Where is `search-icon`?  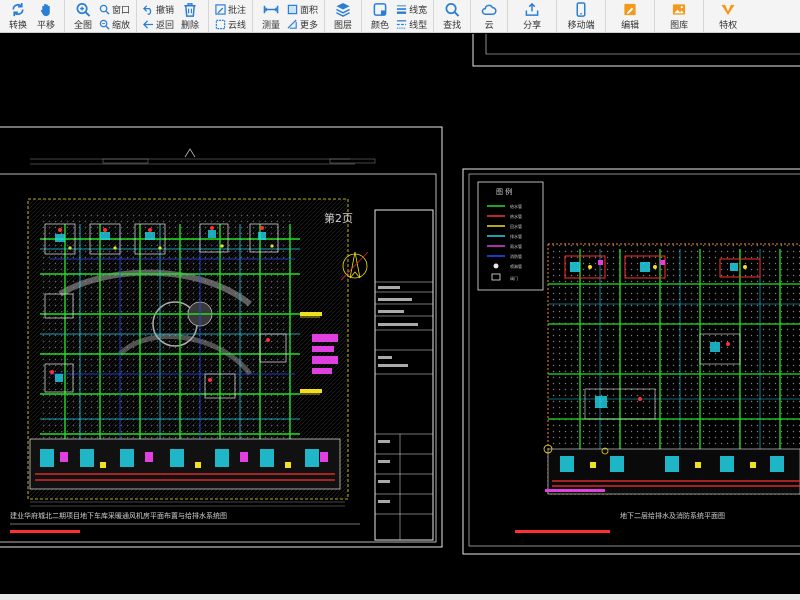
search-icon is located at coordinates (452, 10).